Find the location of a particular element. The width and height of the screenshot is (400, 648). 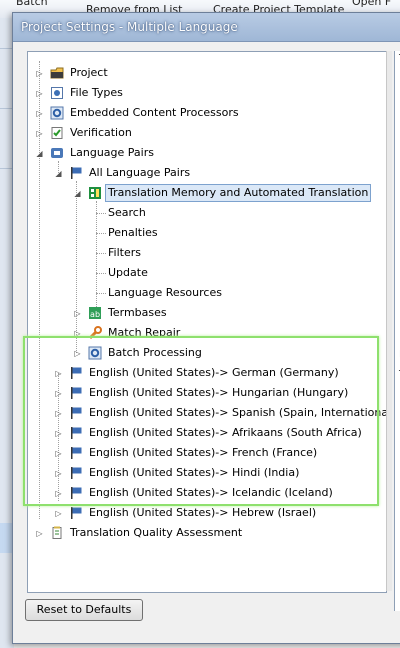

tree-item-all-language-pairs: ◢ All Language Pairs is located at coordinates (207, 173).